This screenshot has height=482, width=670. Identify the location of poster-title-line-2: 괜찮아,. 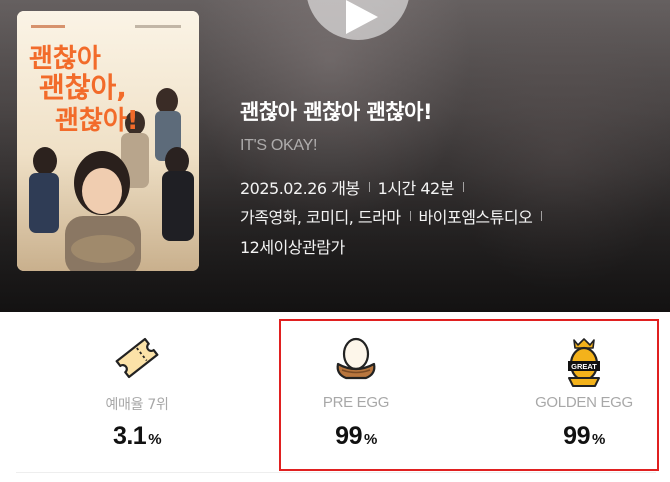
(83, 87).